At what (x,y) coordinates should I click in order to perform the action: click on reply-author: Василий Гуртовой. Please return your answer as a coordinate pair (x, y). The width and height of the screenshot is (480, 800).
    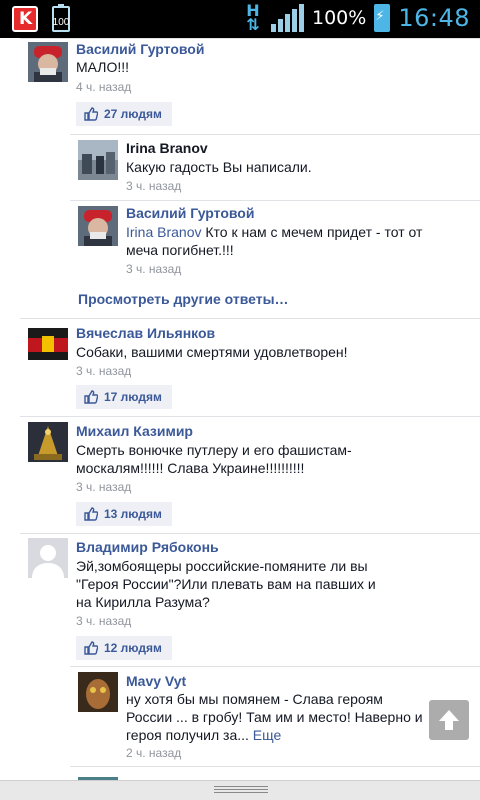
    Looking at the image, I should click on (190, 213).